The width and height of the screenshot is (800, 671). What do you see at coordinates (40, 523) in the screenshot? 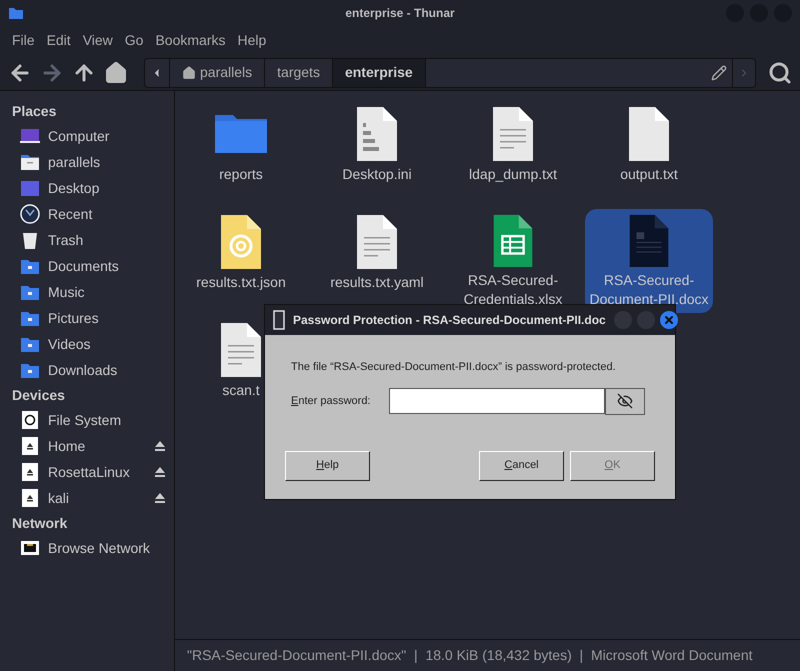
I see `section-heading: Network` at bounding box center [40, 523].